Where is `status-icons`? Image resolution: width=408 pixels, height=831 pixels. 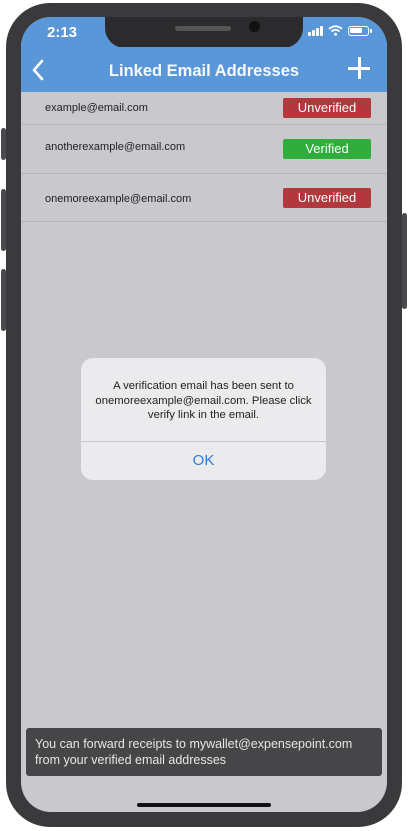
status-icons is located at coordinates (340, 30).